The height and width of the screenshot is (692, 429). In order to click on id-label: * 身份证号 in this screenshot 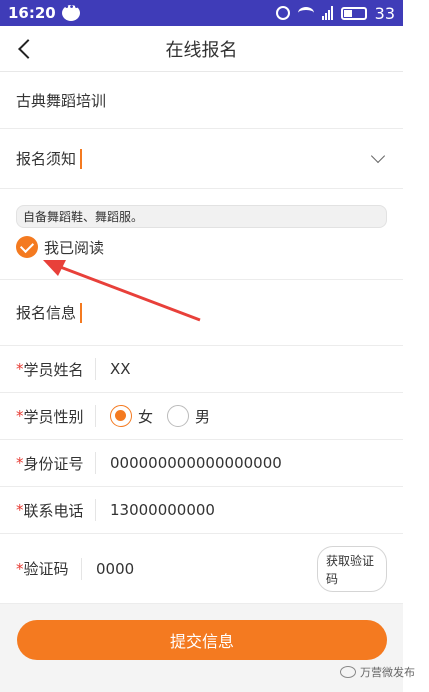, I will do `click(56, 463)`.